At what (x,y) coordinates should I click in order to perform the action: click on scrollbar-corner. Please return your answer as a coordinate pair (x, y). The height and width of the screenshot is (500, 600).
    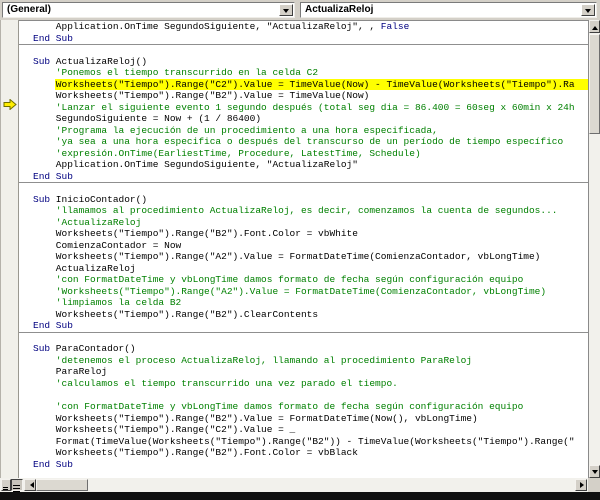
    Looking at the image, I should click on (594, 485).